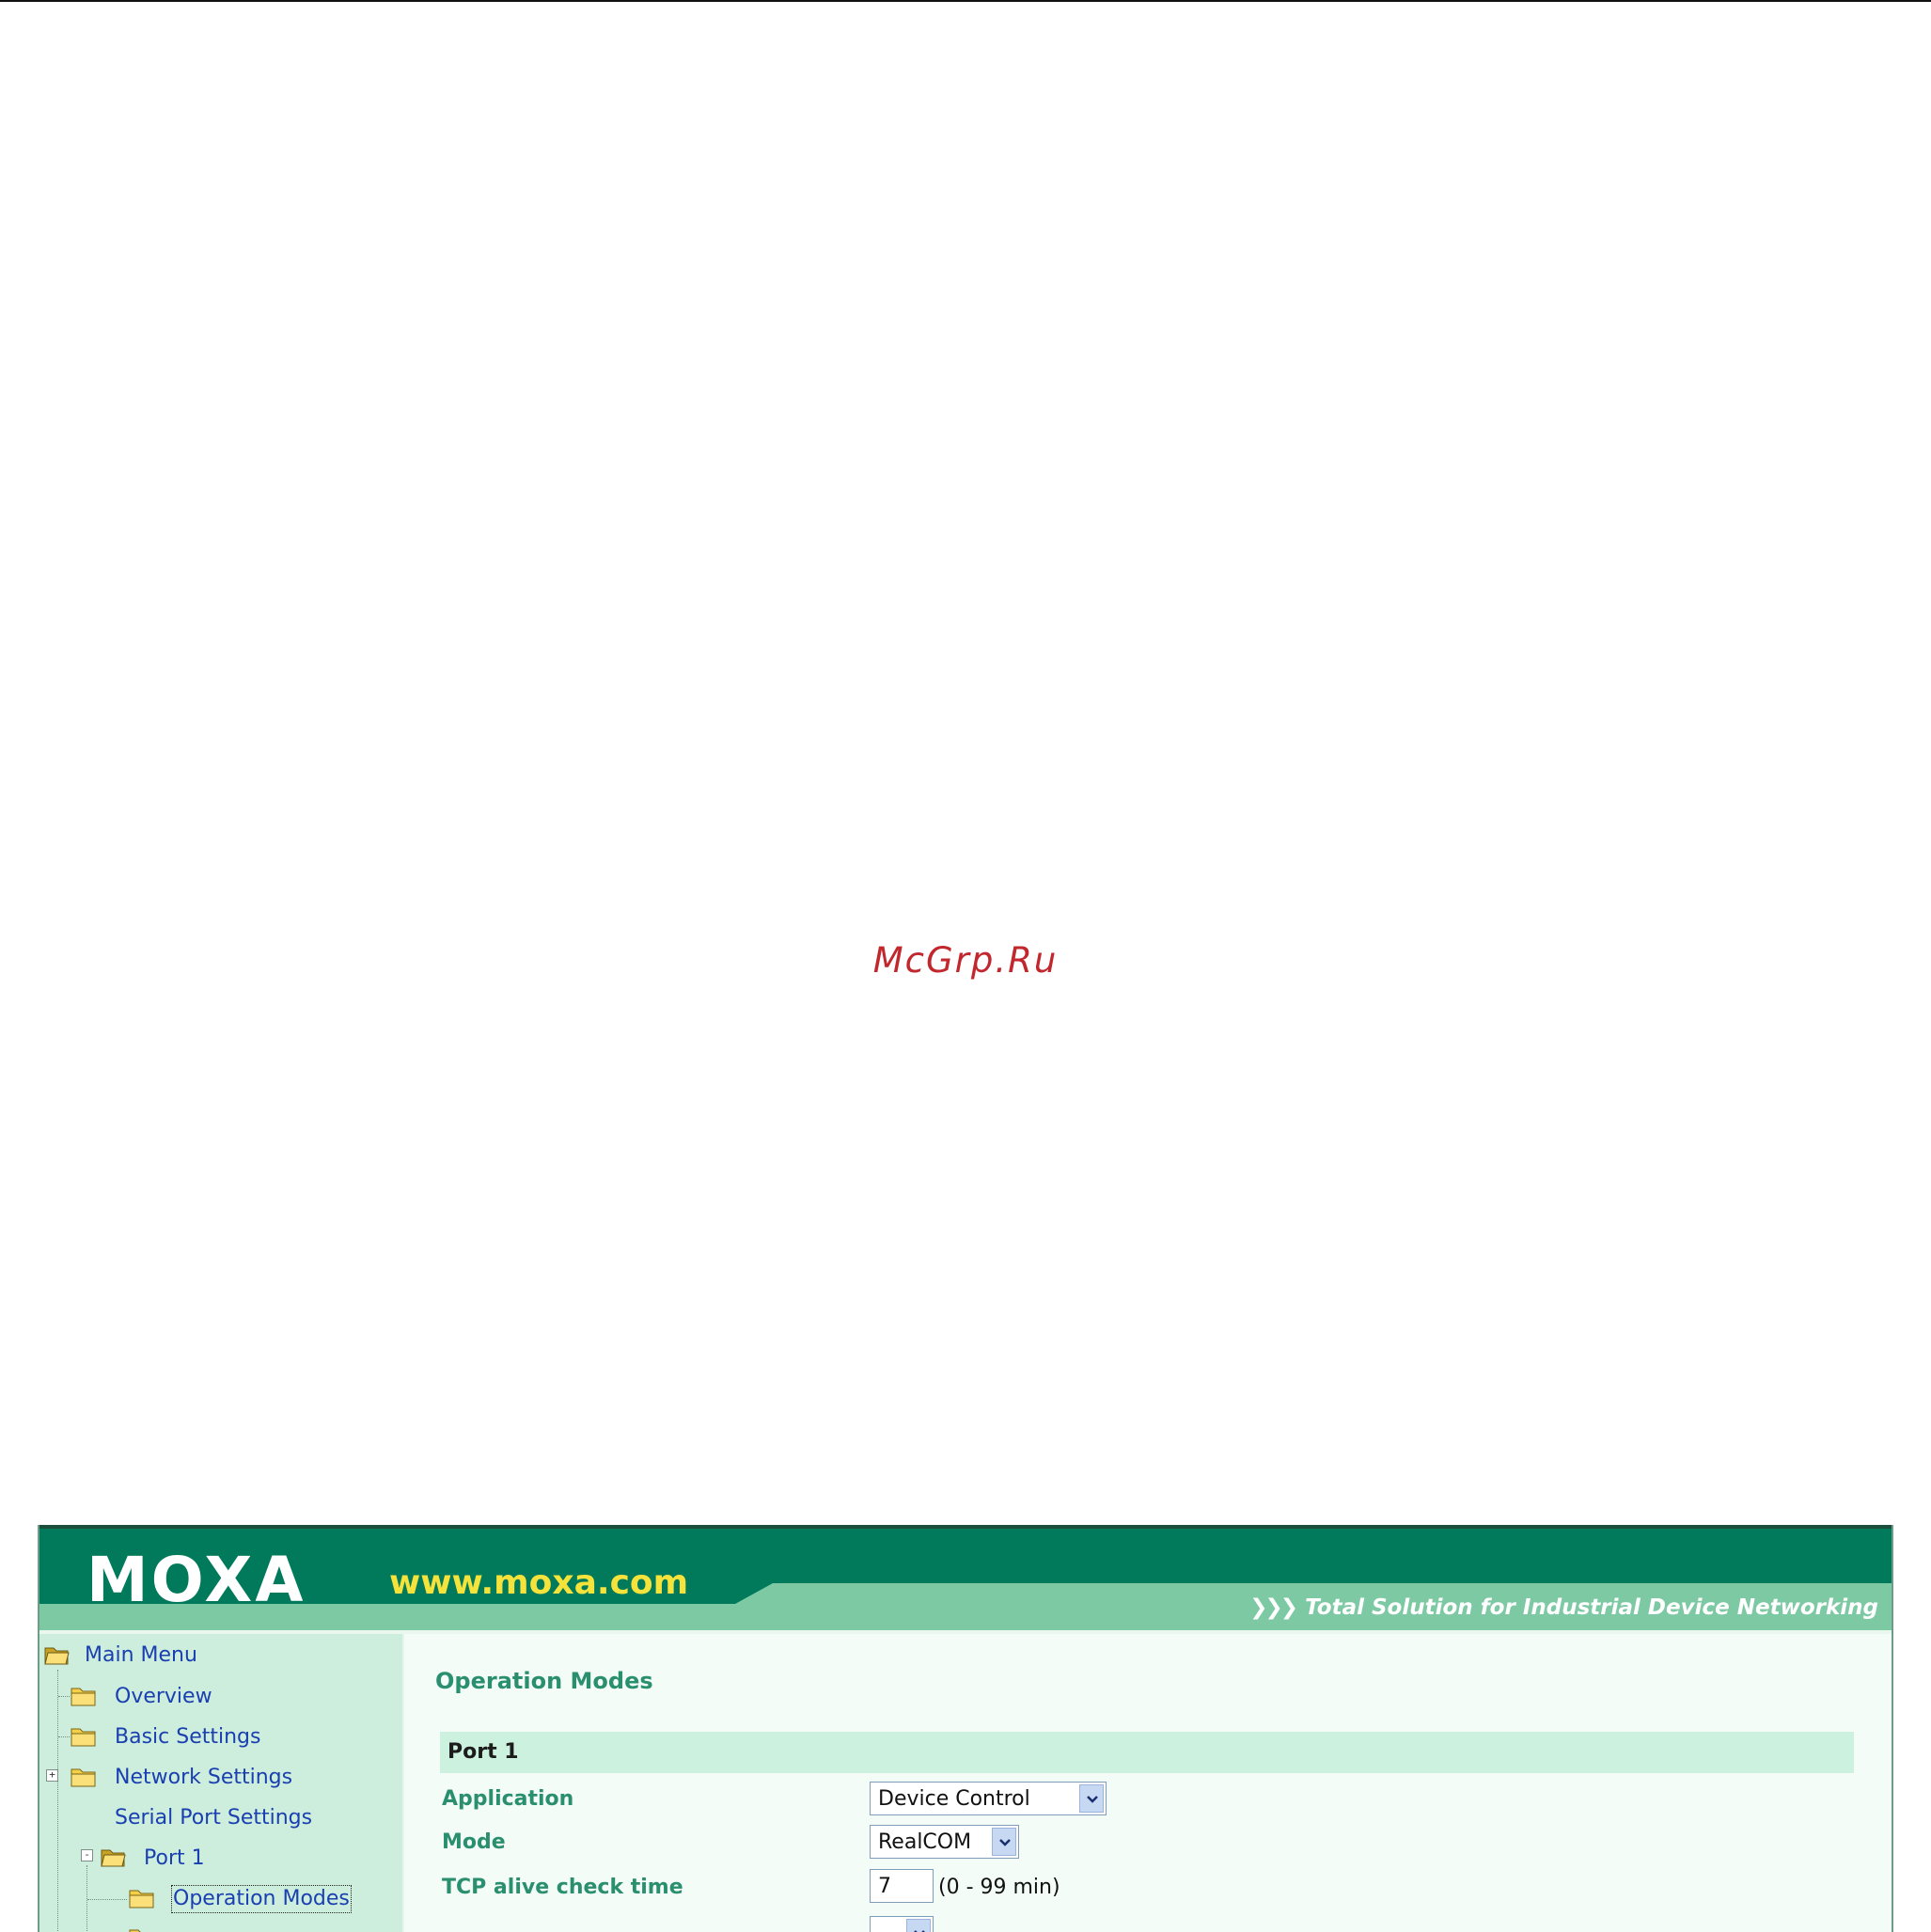 Image resolution: width=1931 pixels, height=1932 pixels. Describe the element at coordinates (965, 1) in the screenshot. I see `top-rule` at that location.